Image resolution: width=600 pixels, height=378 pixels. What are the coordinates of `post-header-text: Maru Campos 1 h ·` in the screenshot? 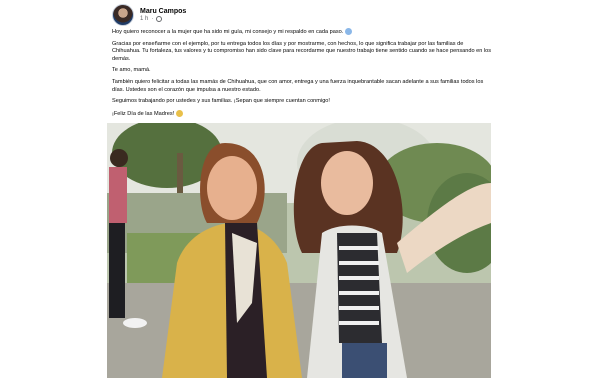 It's located at (163, 15).